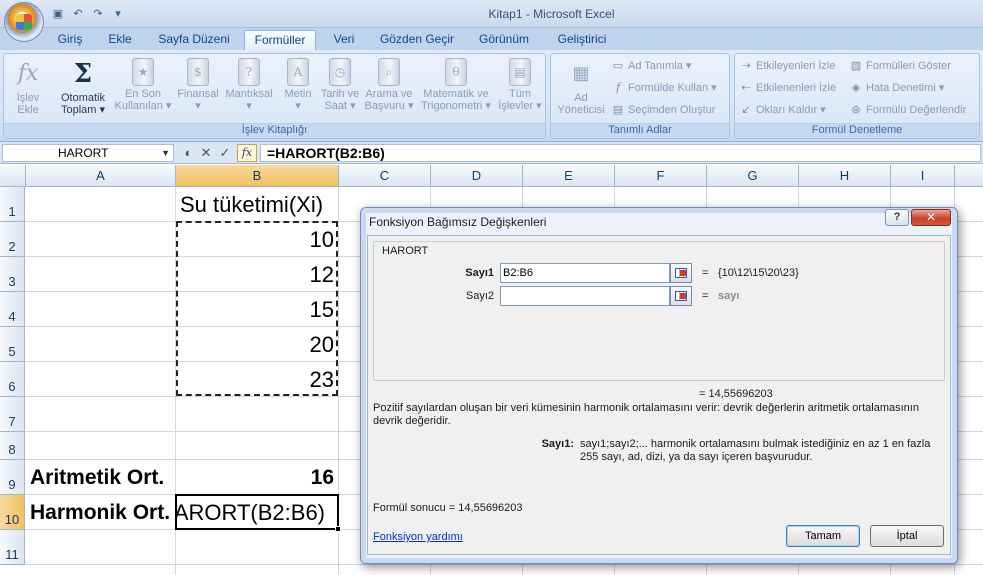 The width and height of the screenshot is (983, 575). I want to click on tab-data: Veri, so click(344, 40).